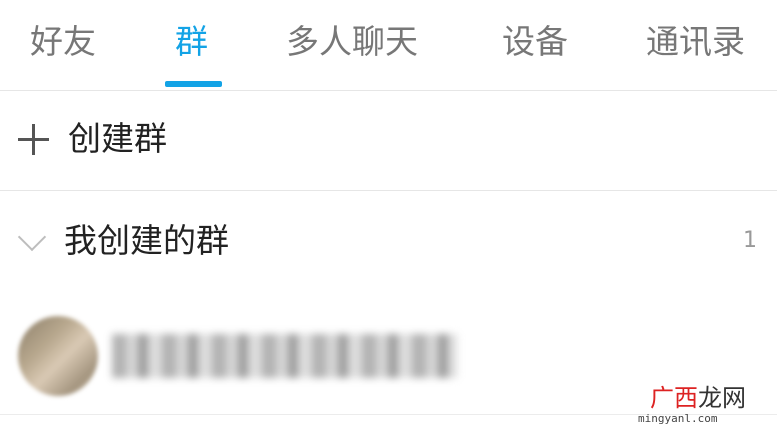 The image size is (777, 429). What do you see at coordinates (58, 356) in the screenshot?
I see `avatar` at bounding box center [58, 356].